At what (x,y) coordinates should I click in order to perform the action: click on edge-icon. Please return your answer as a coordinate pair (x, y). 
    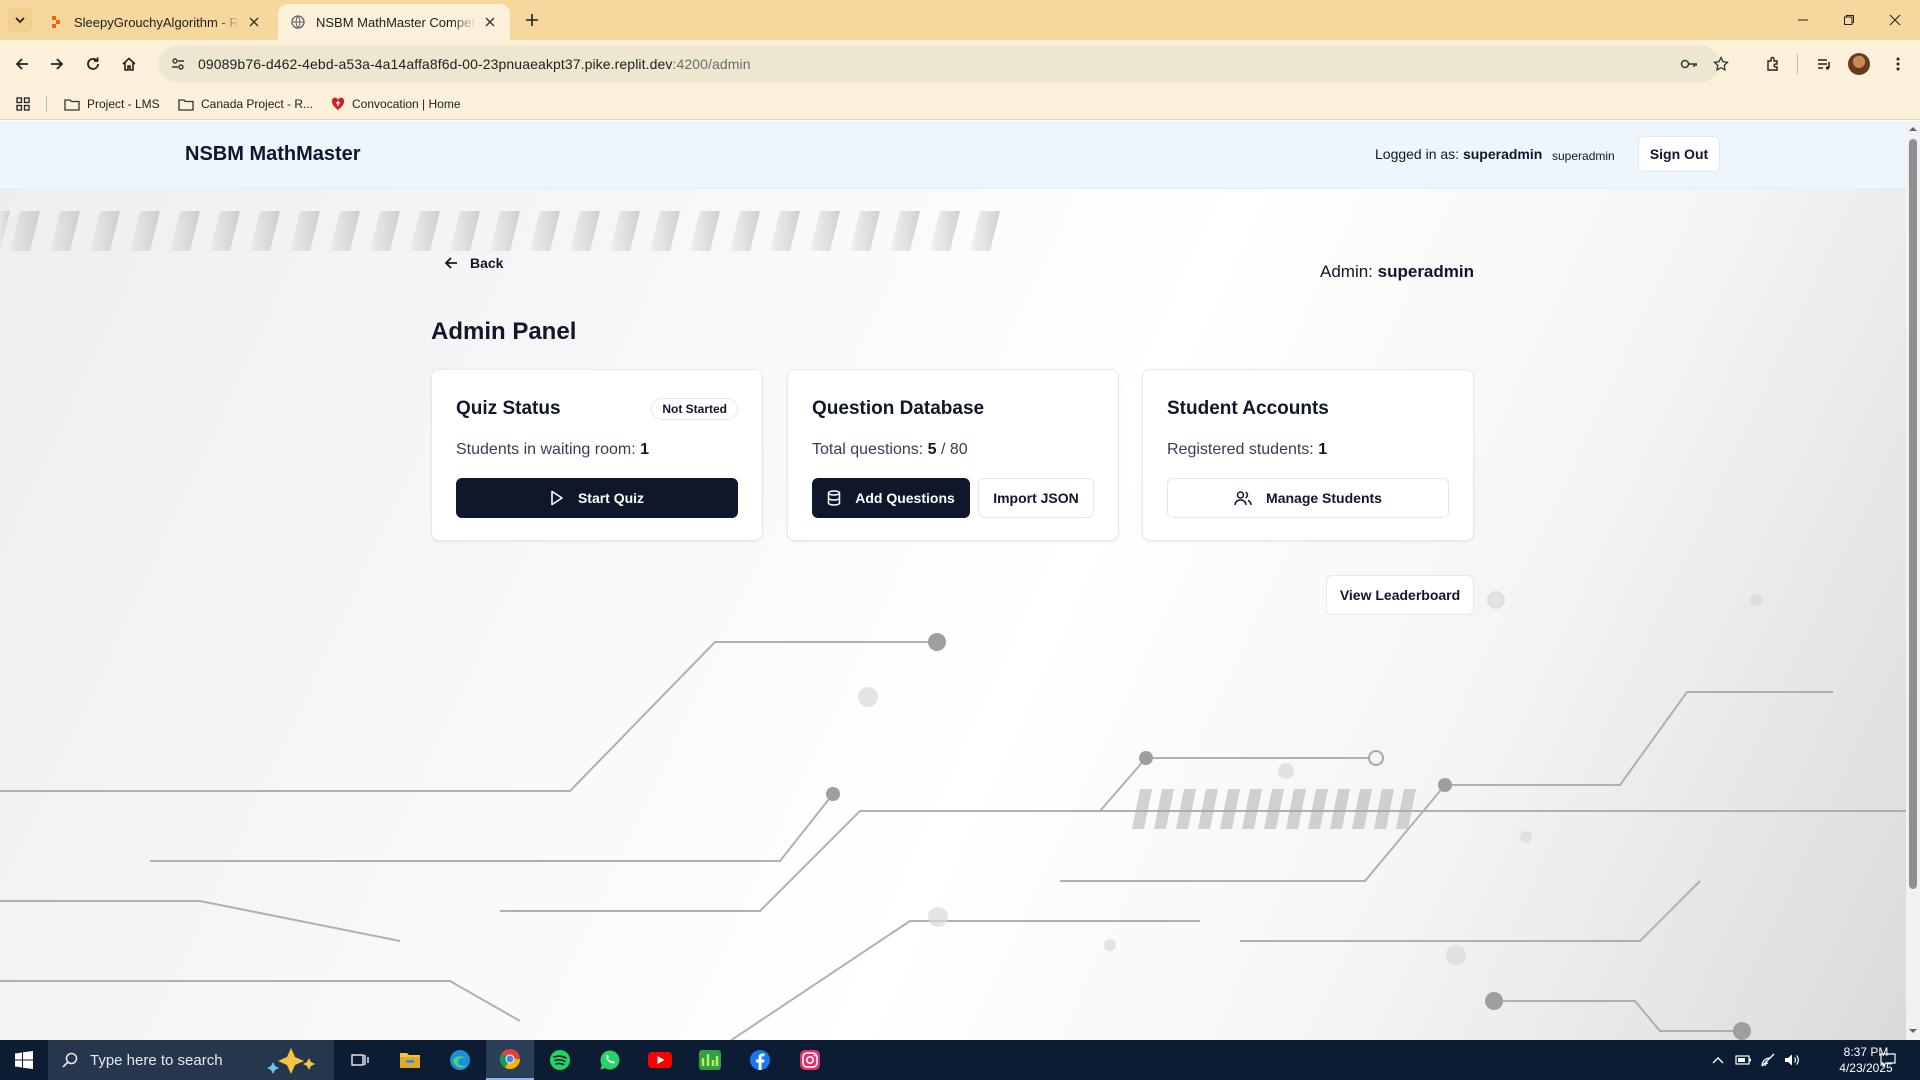
    Looking at the image, I should click on (460, 1060).